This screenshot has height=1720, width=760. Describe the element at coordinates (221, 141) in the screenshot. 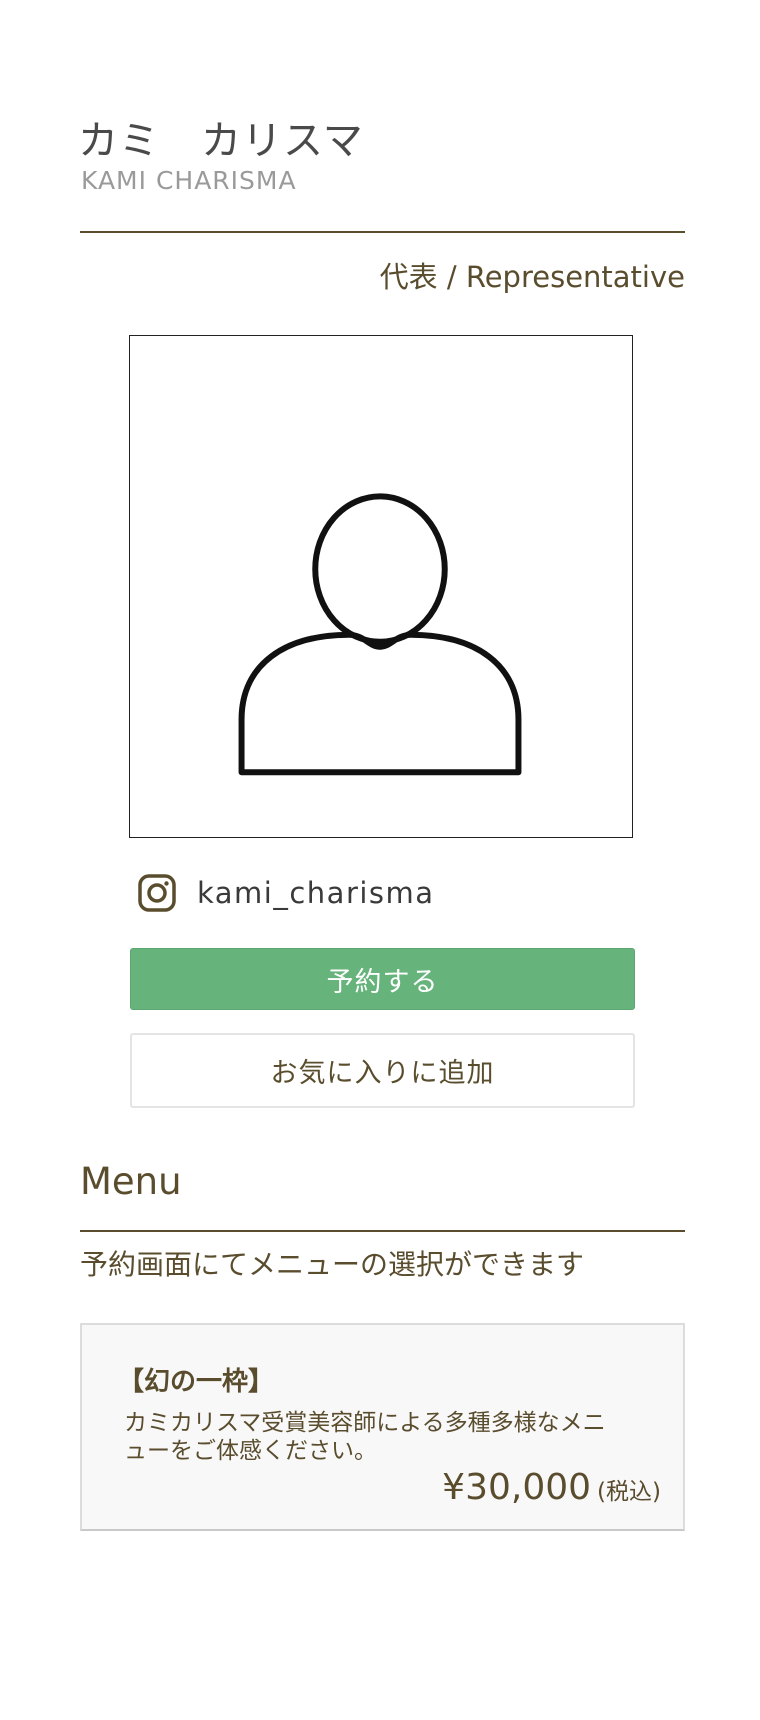

I see `staff-name-jp: カミ カリスマ` at that location.